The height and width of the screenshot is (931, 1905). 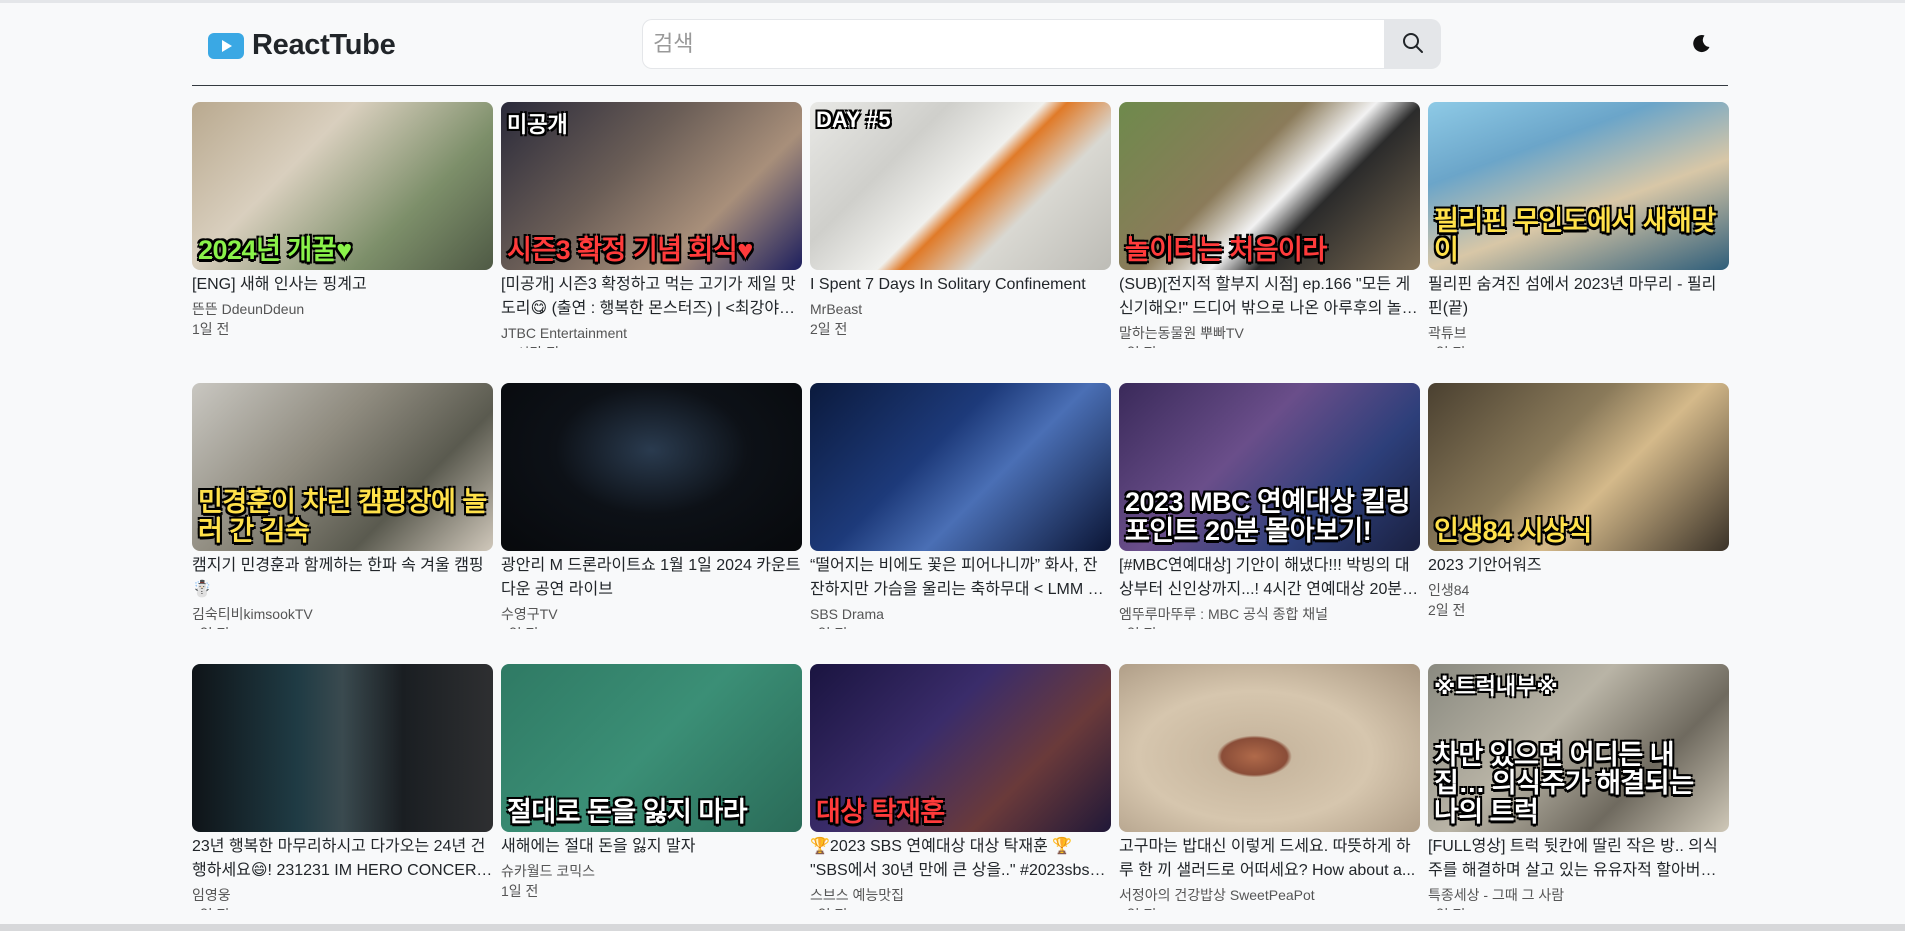 I want to click on video-thumbnail: 절대로 돈을 잃지 마라, so click(x=651, y=748).